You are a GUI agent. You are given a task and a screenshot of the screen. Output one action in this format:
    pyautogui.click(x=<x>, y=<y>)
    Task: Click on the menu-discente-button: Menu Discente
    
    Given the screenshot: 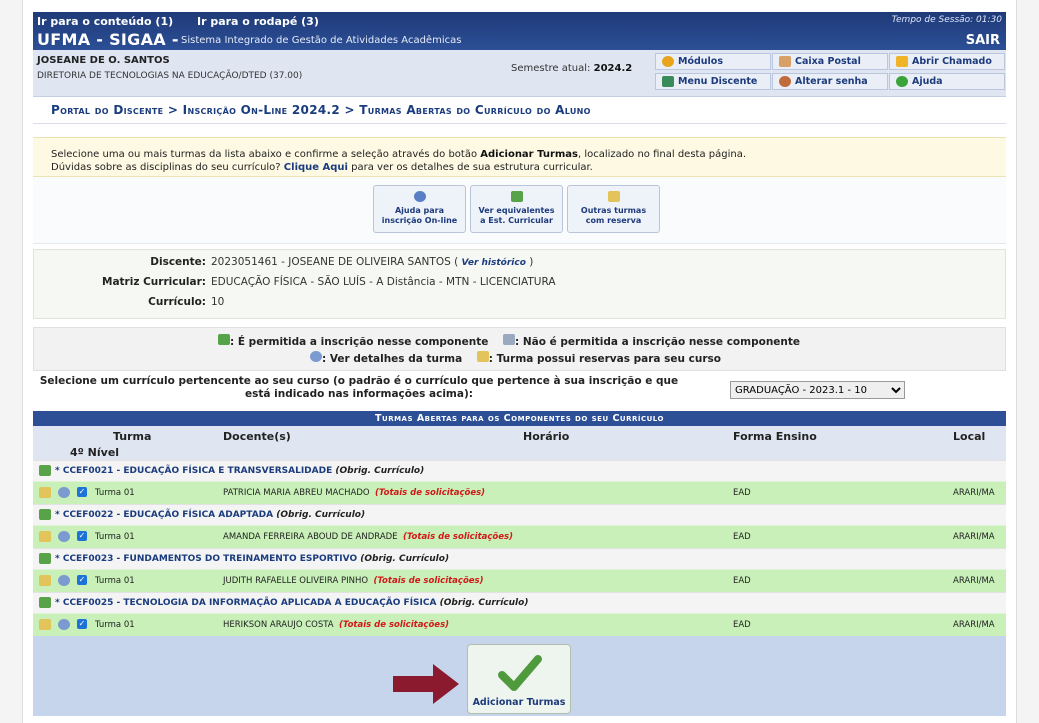 What is the action you would take?
    pyautogui.click(x=713, y=81)
    